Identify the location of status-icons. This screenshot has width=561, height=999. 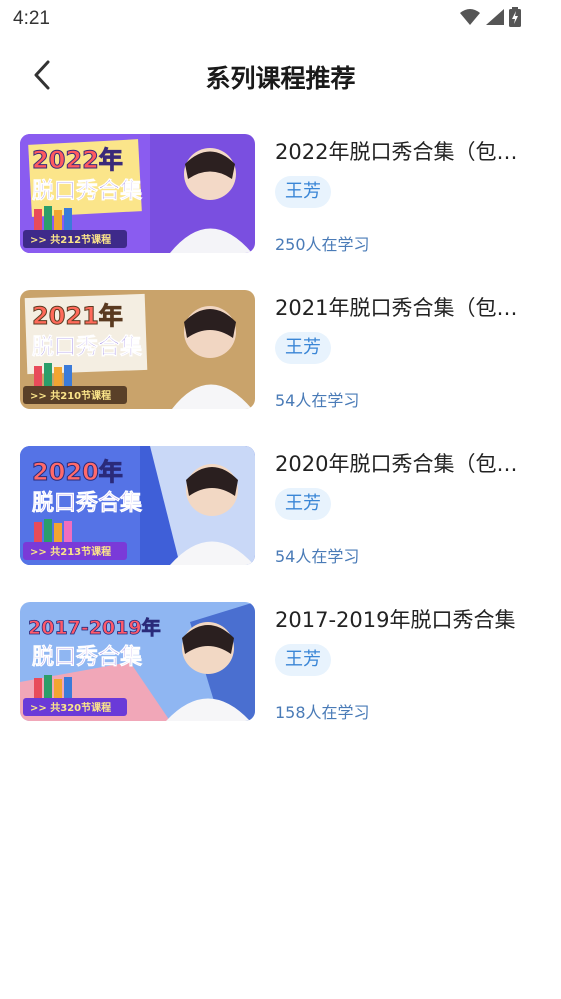
(490, 19).